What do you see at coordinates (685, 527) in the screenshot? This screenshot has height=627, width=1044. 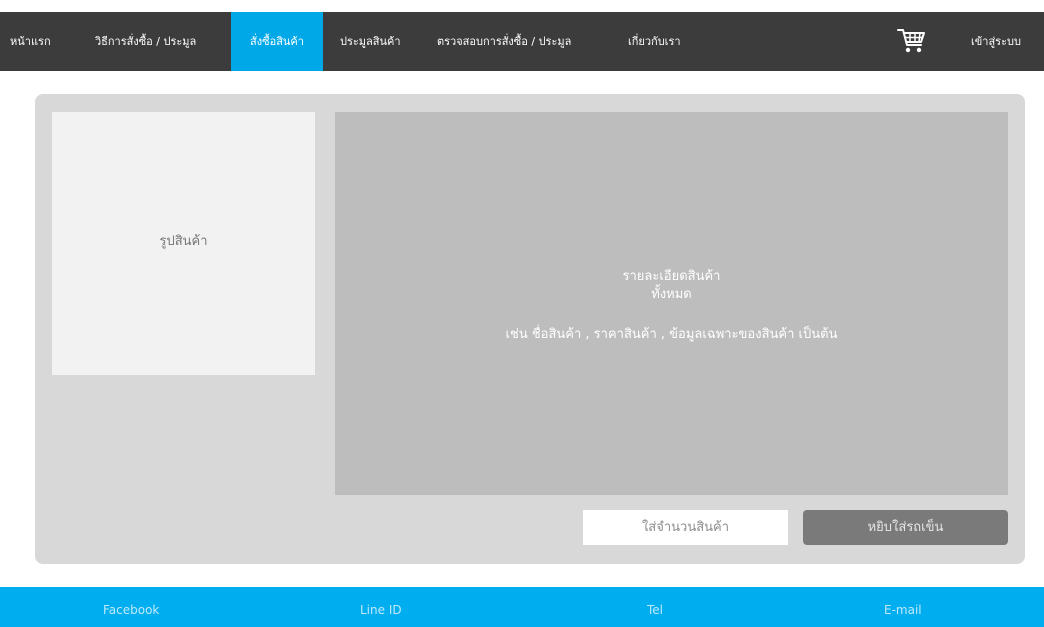 I see `quantity-input` at bounding box center [685, 527].